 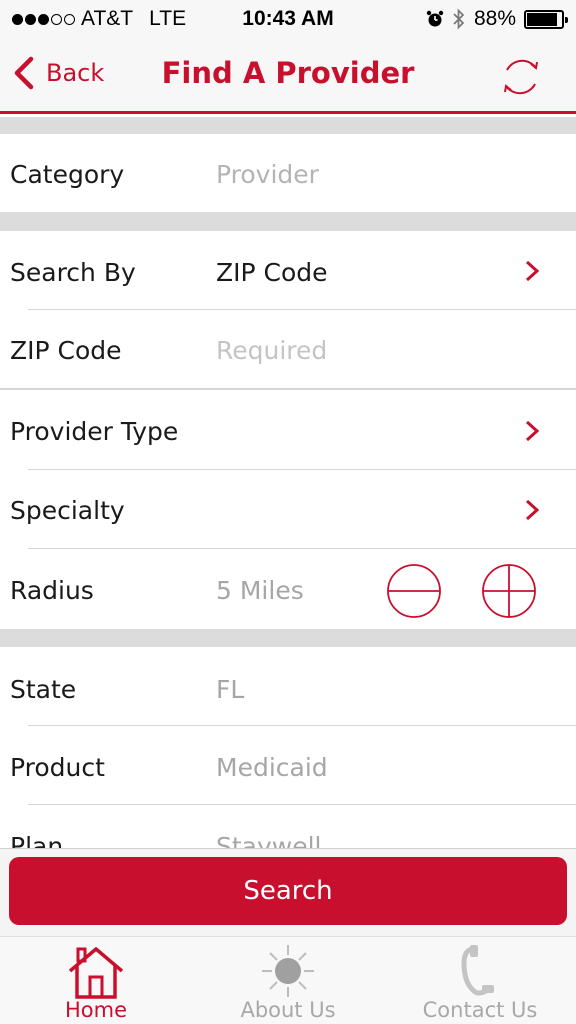 I want to click on state-label: State, so click(x=43, y=689).